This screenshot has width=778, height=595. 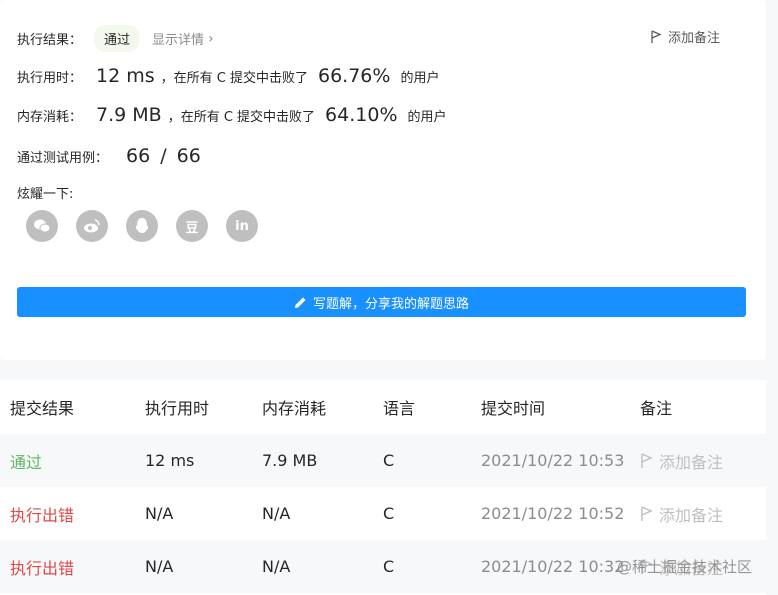 I want to click on show-detail-link: 显示详情 ›, so click(x=183, y=39).